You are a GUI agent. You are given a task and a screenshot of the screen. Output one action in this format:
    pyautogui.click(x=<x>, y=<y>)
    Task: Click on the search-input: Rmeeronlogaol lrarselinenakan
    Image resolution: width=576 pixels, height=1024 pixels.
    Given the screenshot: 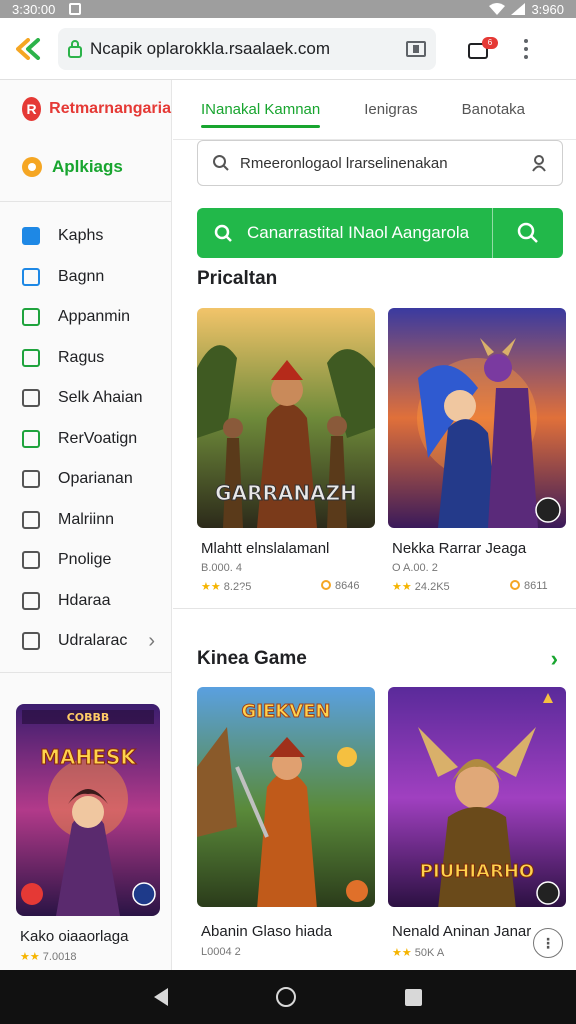 What is the action you would take?
    pyautogui.click(x=380, y=163)
    